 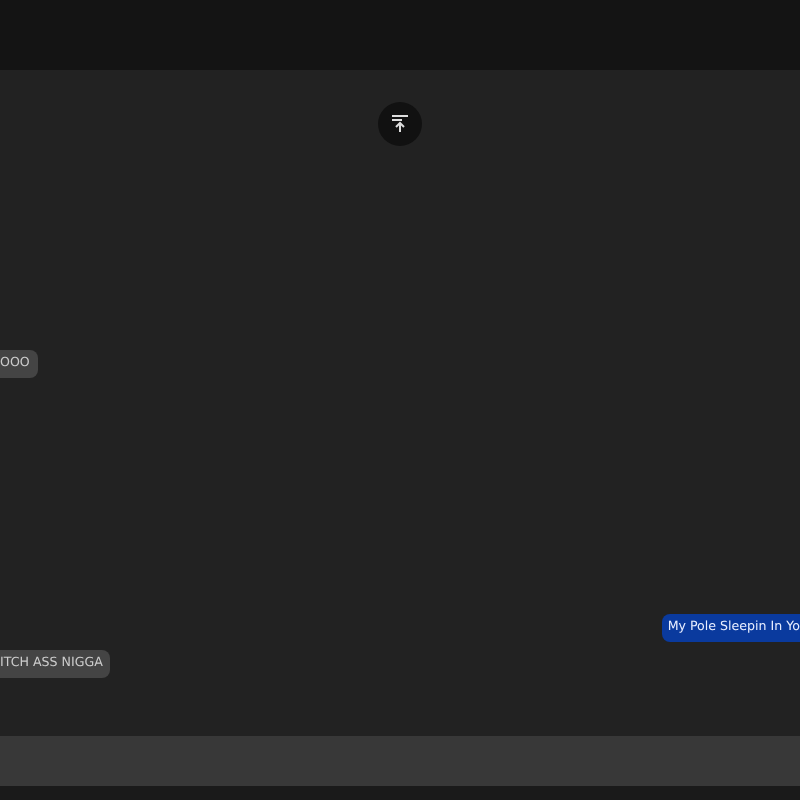 What do you see at coordinates (400, 761) in the screenshot?
I see `message-input-field` at bounding box center [400, 761].